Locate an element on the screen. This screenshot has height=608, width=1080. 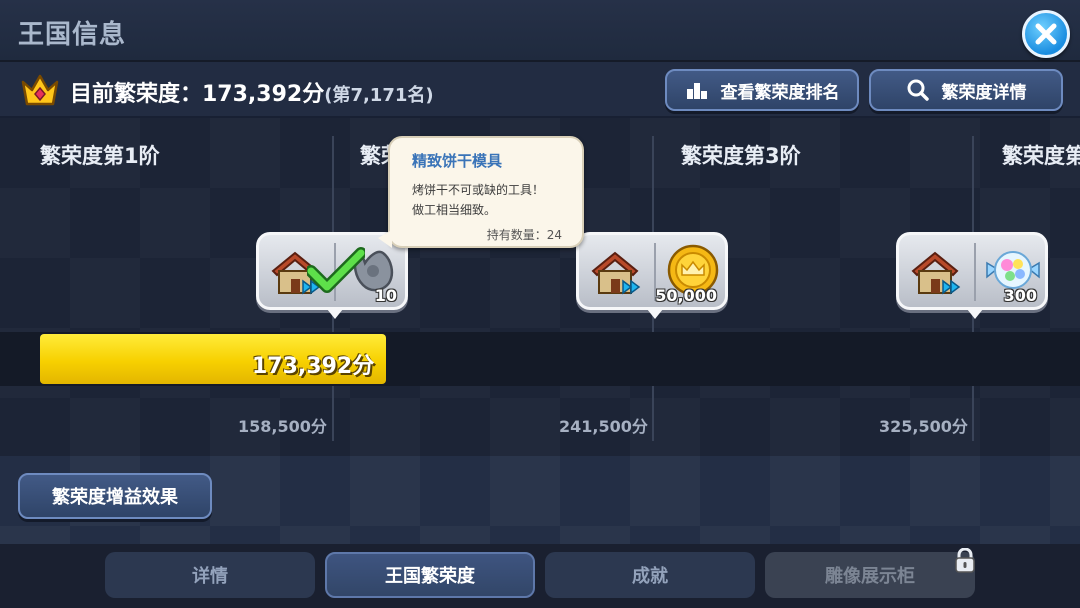
crown-icon is located at coordinates (40, 90).